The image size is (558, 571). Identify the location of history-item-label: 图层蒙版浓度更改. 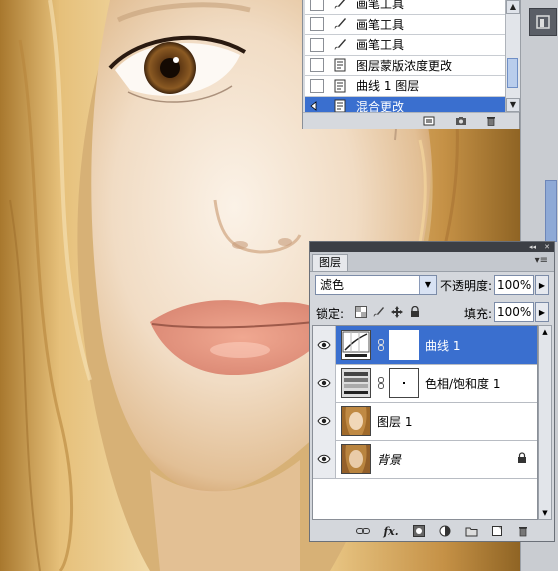
(404, 65).